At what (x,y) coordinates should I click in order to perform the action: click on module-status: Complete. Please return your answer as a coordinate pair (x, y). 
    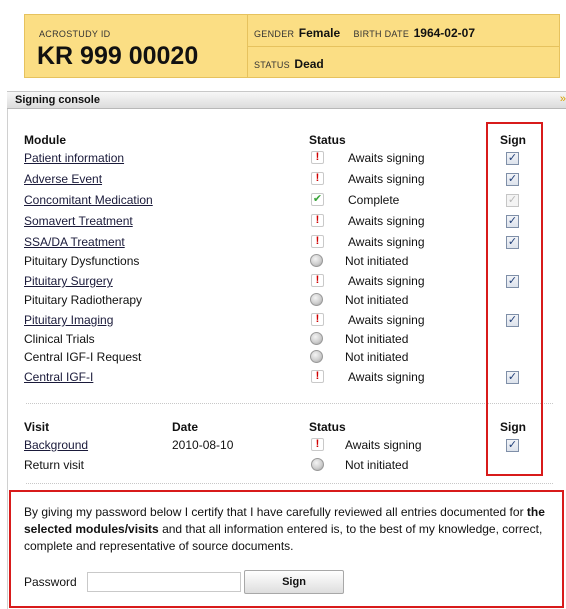
    Looking at the image, I should click on (374, 200).